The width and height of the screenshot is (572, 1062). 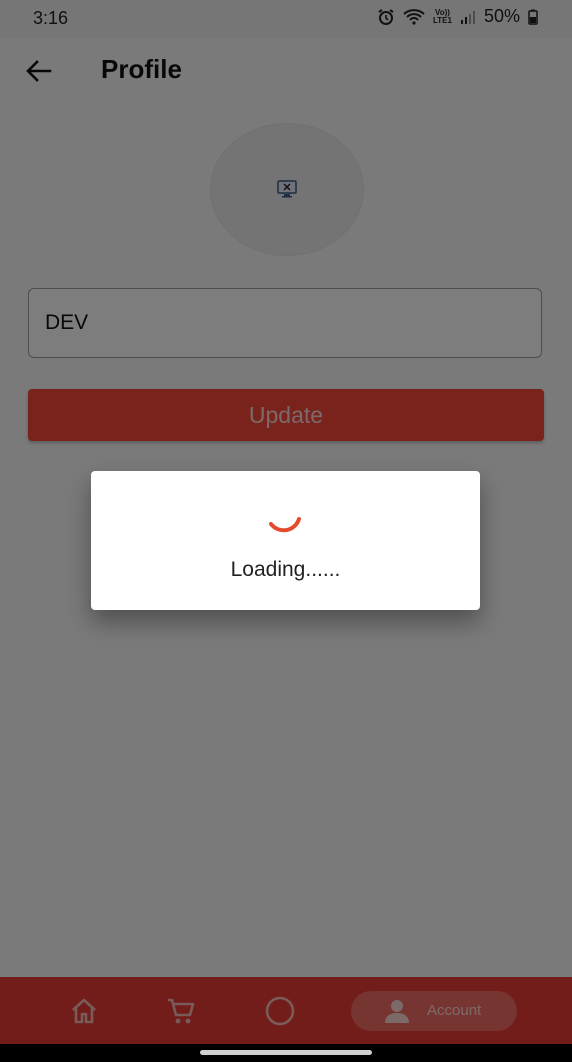 I want to click on home-indicator, so click(x=286, y=1052).